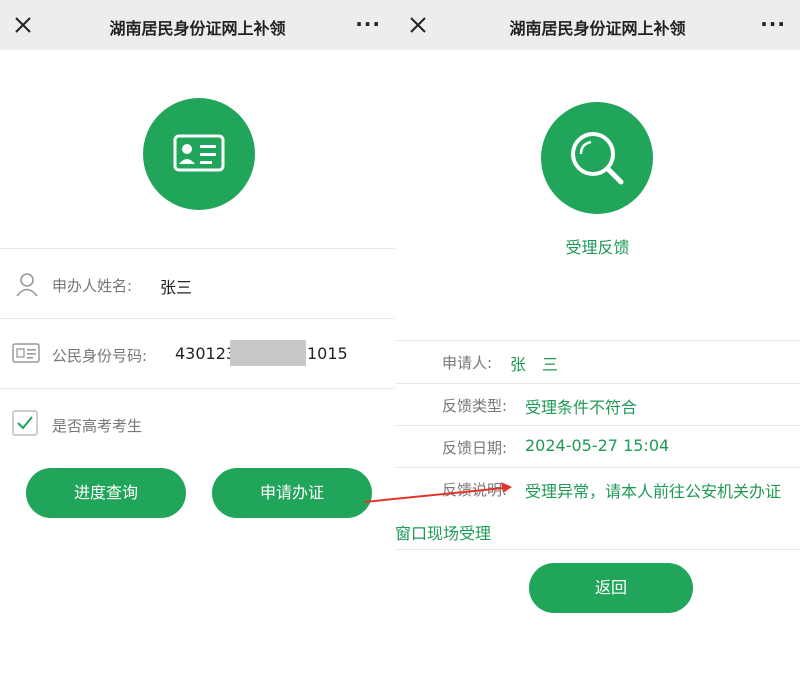  I want to click on search-icon, so click(597, 158).